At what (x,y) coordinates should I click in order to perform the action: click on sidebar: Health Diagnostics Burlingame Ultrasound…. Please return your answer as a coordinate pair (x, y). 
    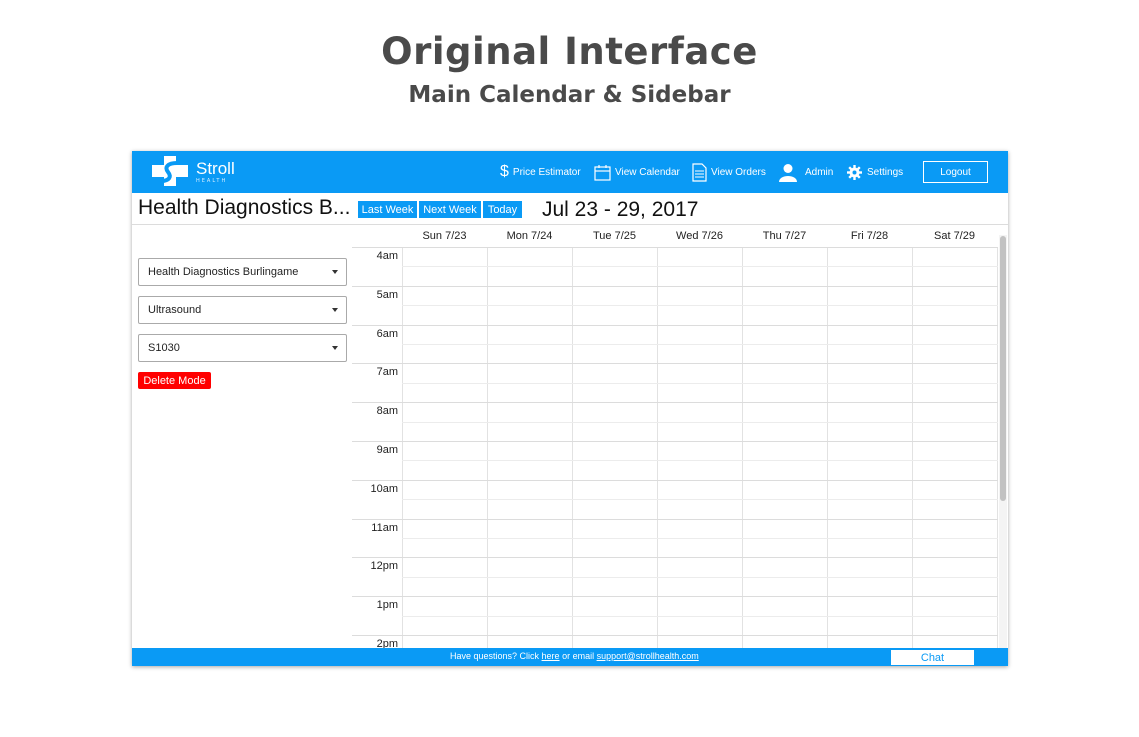
    Looking at the image, I should click on (242, 436).